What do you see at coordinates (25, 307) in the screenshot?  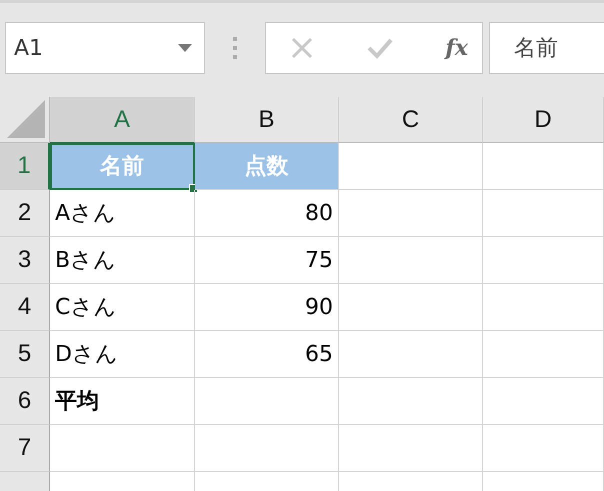 I see `row-header: 4` at bounding box center [25, 307].